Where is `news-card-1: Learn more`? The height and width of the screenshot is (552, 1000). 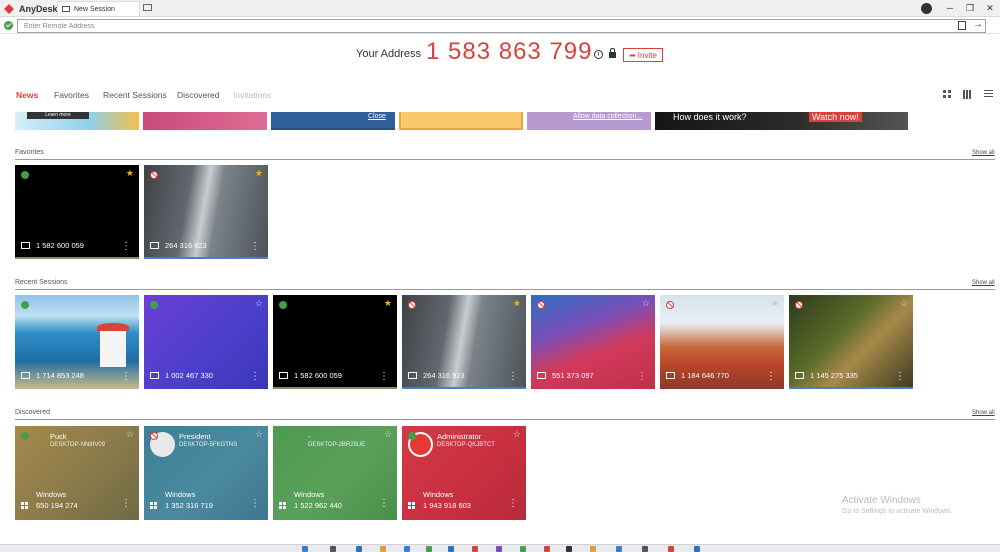
news-card-1: Learn more is located at coordinates (77, 121).